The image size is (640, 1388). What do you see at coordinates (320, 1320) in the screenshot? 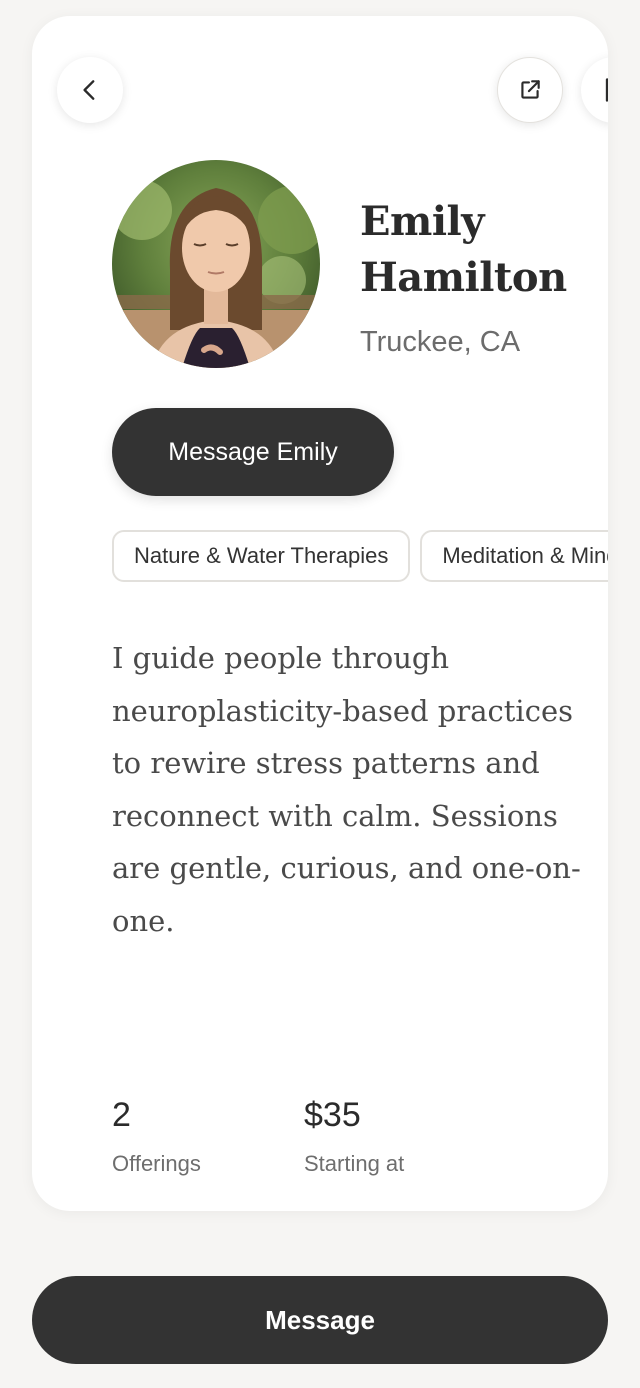
I see `message-button: Message` at bounding box center [320, 1320].